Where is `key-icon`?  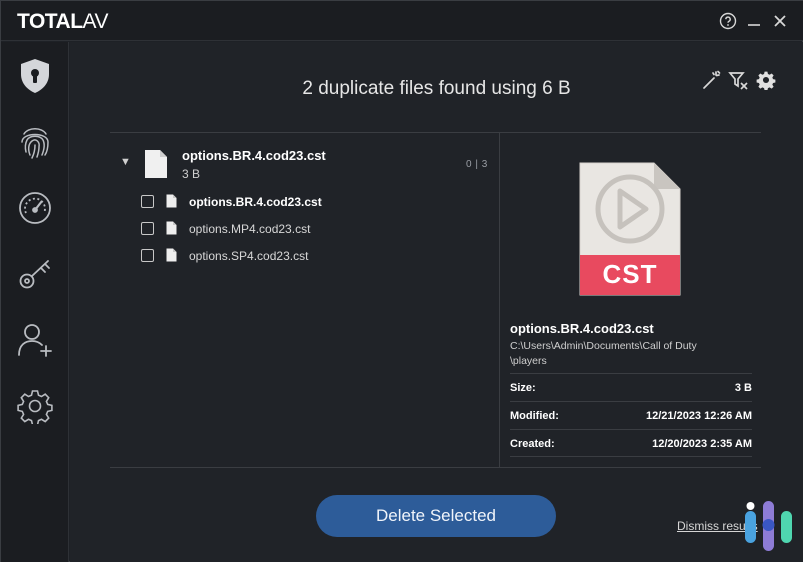 key-icon is located at coordinates (35, 274).